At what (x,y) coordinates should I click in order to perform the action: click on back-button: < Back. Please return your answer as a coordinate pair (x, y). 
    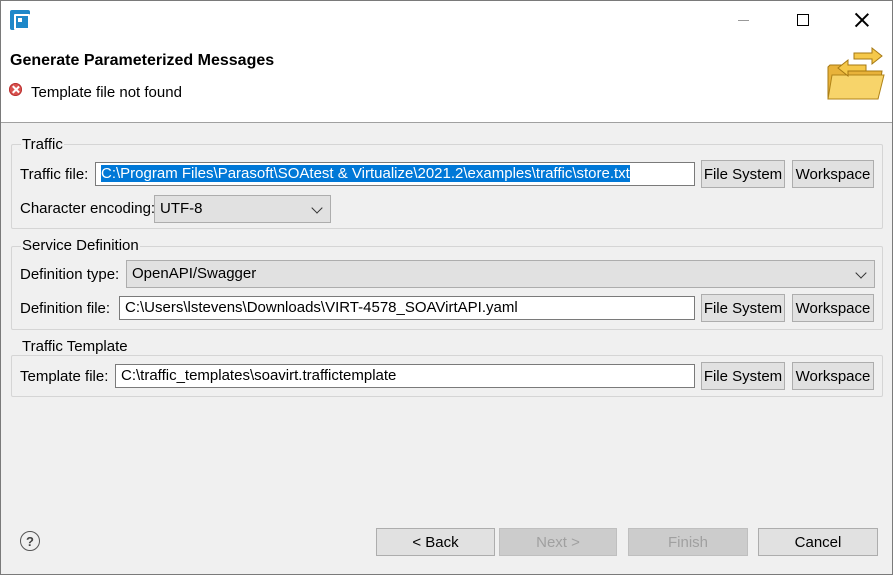
    Looking at the image, I should click on (435, 542).